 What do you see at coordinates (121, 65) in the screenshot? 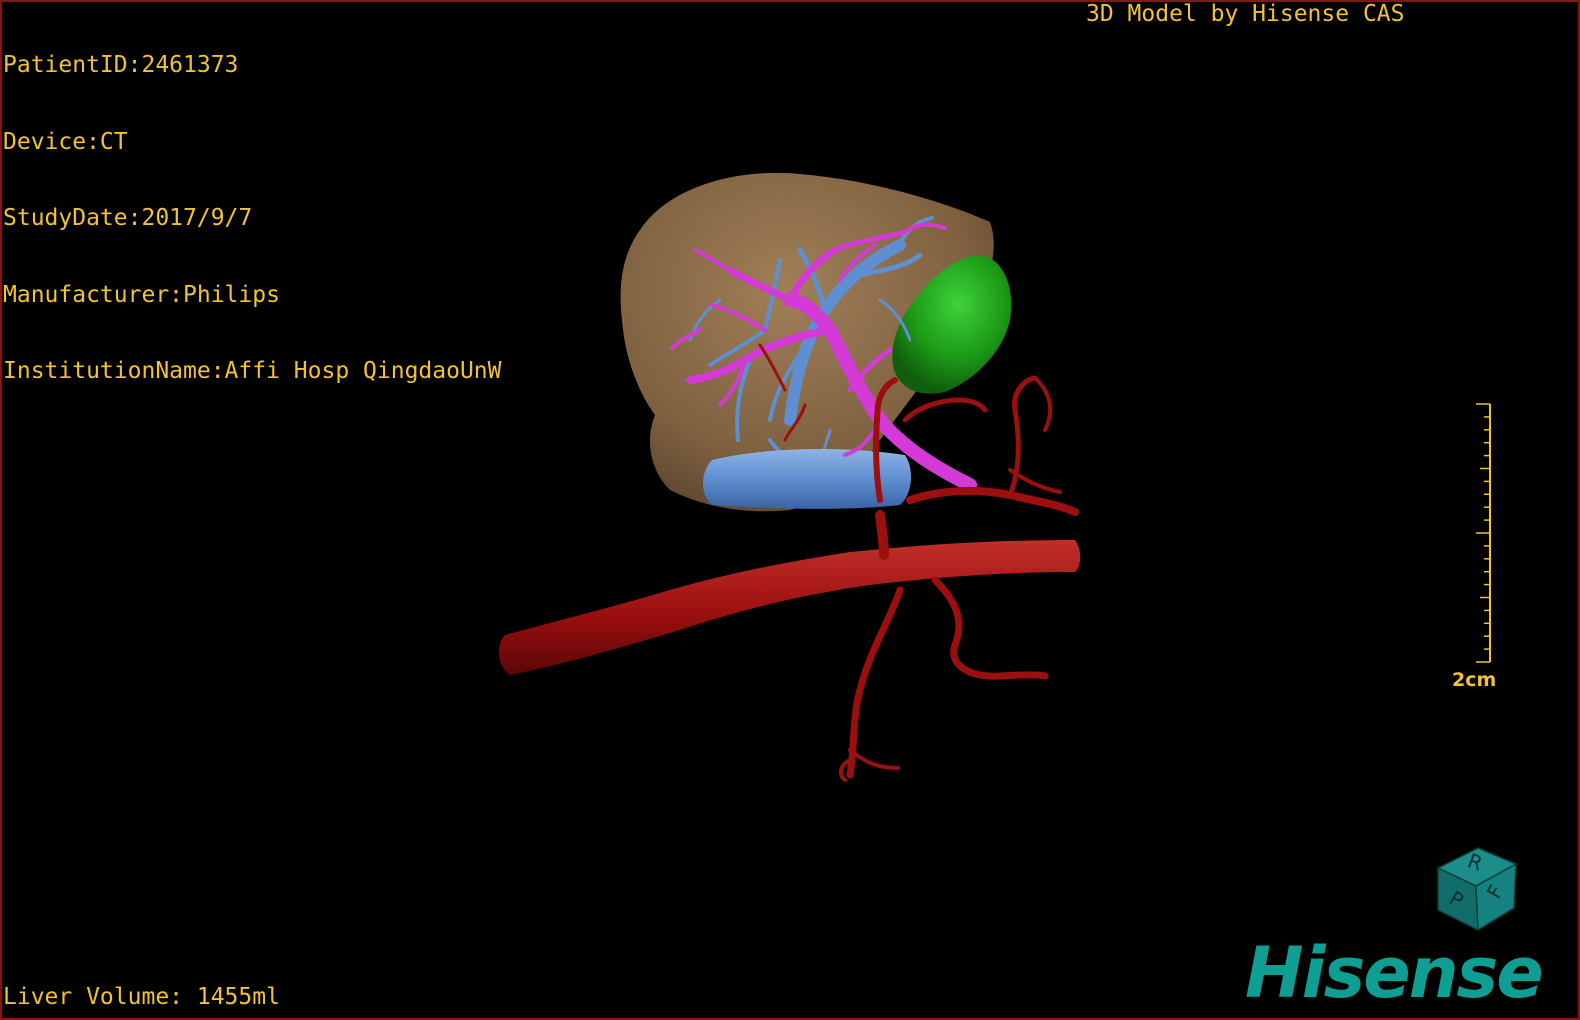
I see `patient-id: PatientID:2461373` at bounding box center [121, 65].